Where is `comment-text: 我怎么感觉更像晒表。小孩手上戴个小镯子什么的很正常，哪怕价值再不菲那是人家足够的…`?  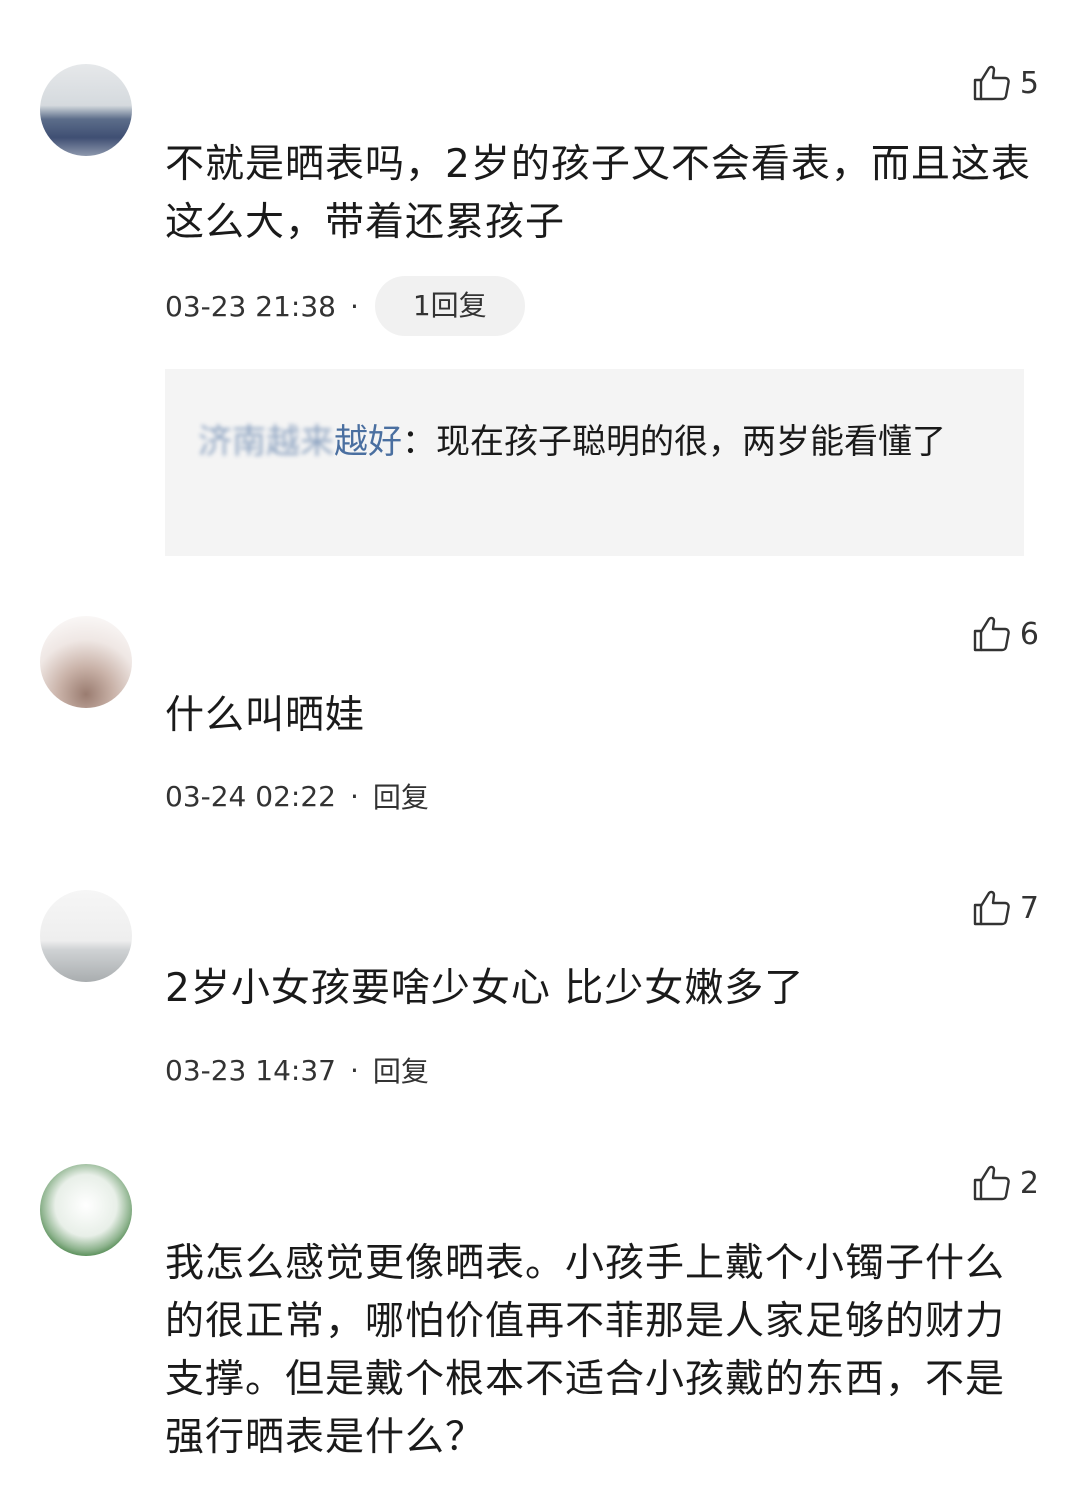 comment-text: 我怎么感觉更像晒表。小孩手上戴个小镯子什么的很正常，哪怕价值再不菲那是人家足够的… is located at coordinates (585, 1350).